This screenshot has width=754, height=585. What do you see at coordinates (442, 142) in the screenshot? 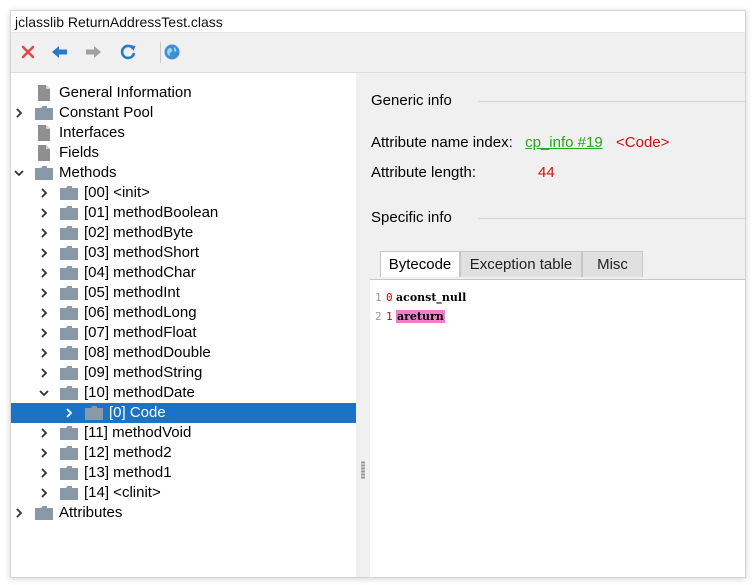
I see `attribute-name-index-label: Attribute name index:` at bounding box center [442, 142].